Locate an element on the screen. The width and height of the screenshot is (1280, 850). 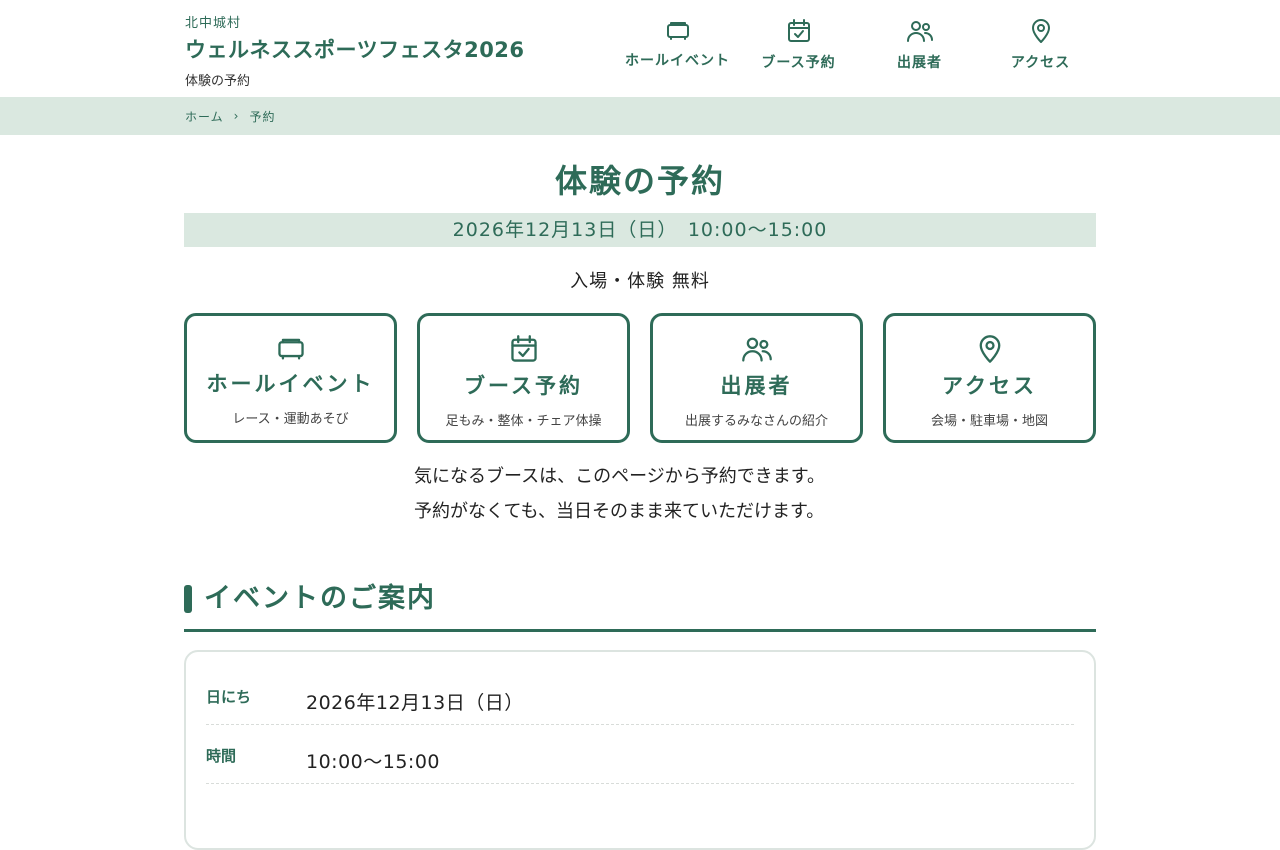
breadcrumb-current: 予約 is located at coordinates (262, 116).